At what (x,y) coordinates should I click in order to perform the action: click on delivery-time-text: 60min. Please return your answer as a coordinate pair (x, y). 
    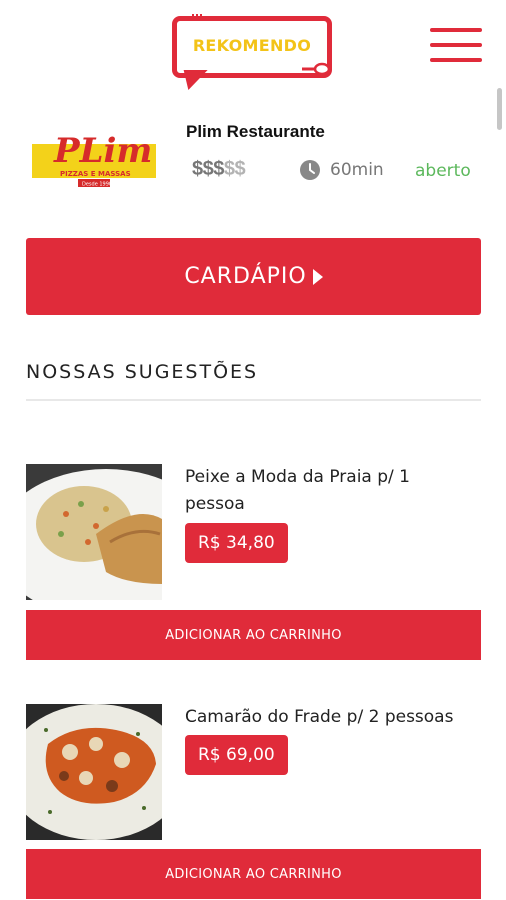
    Looking at the image, I should click on (357, 170).